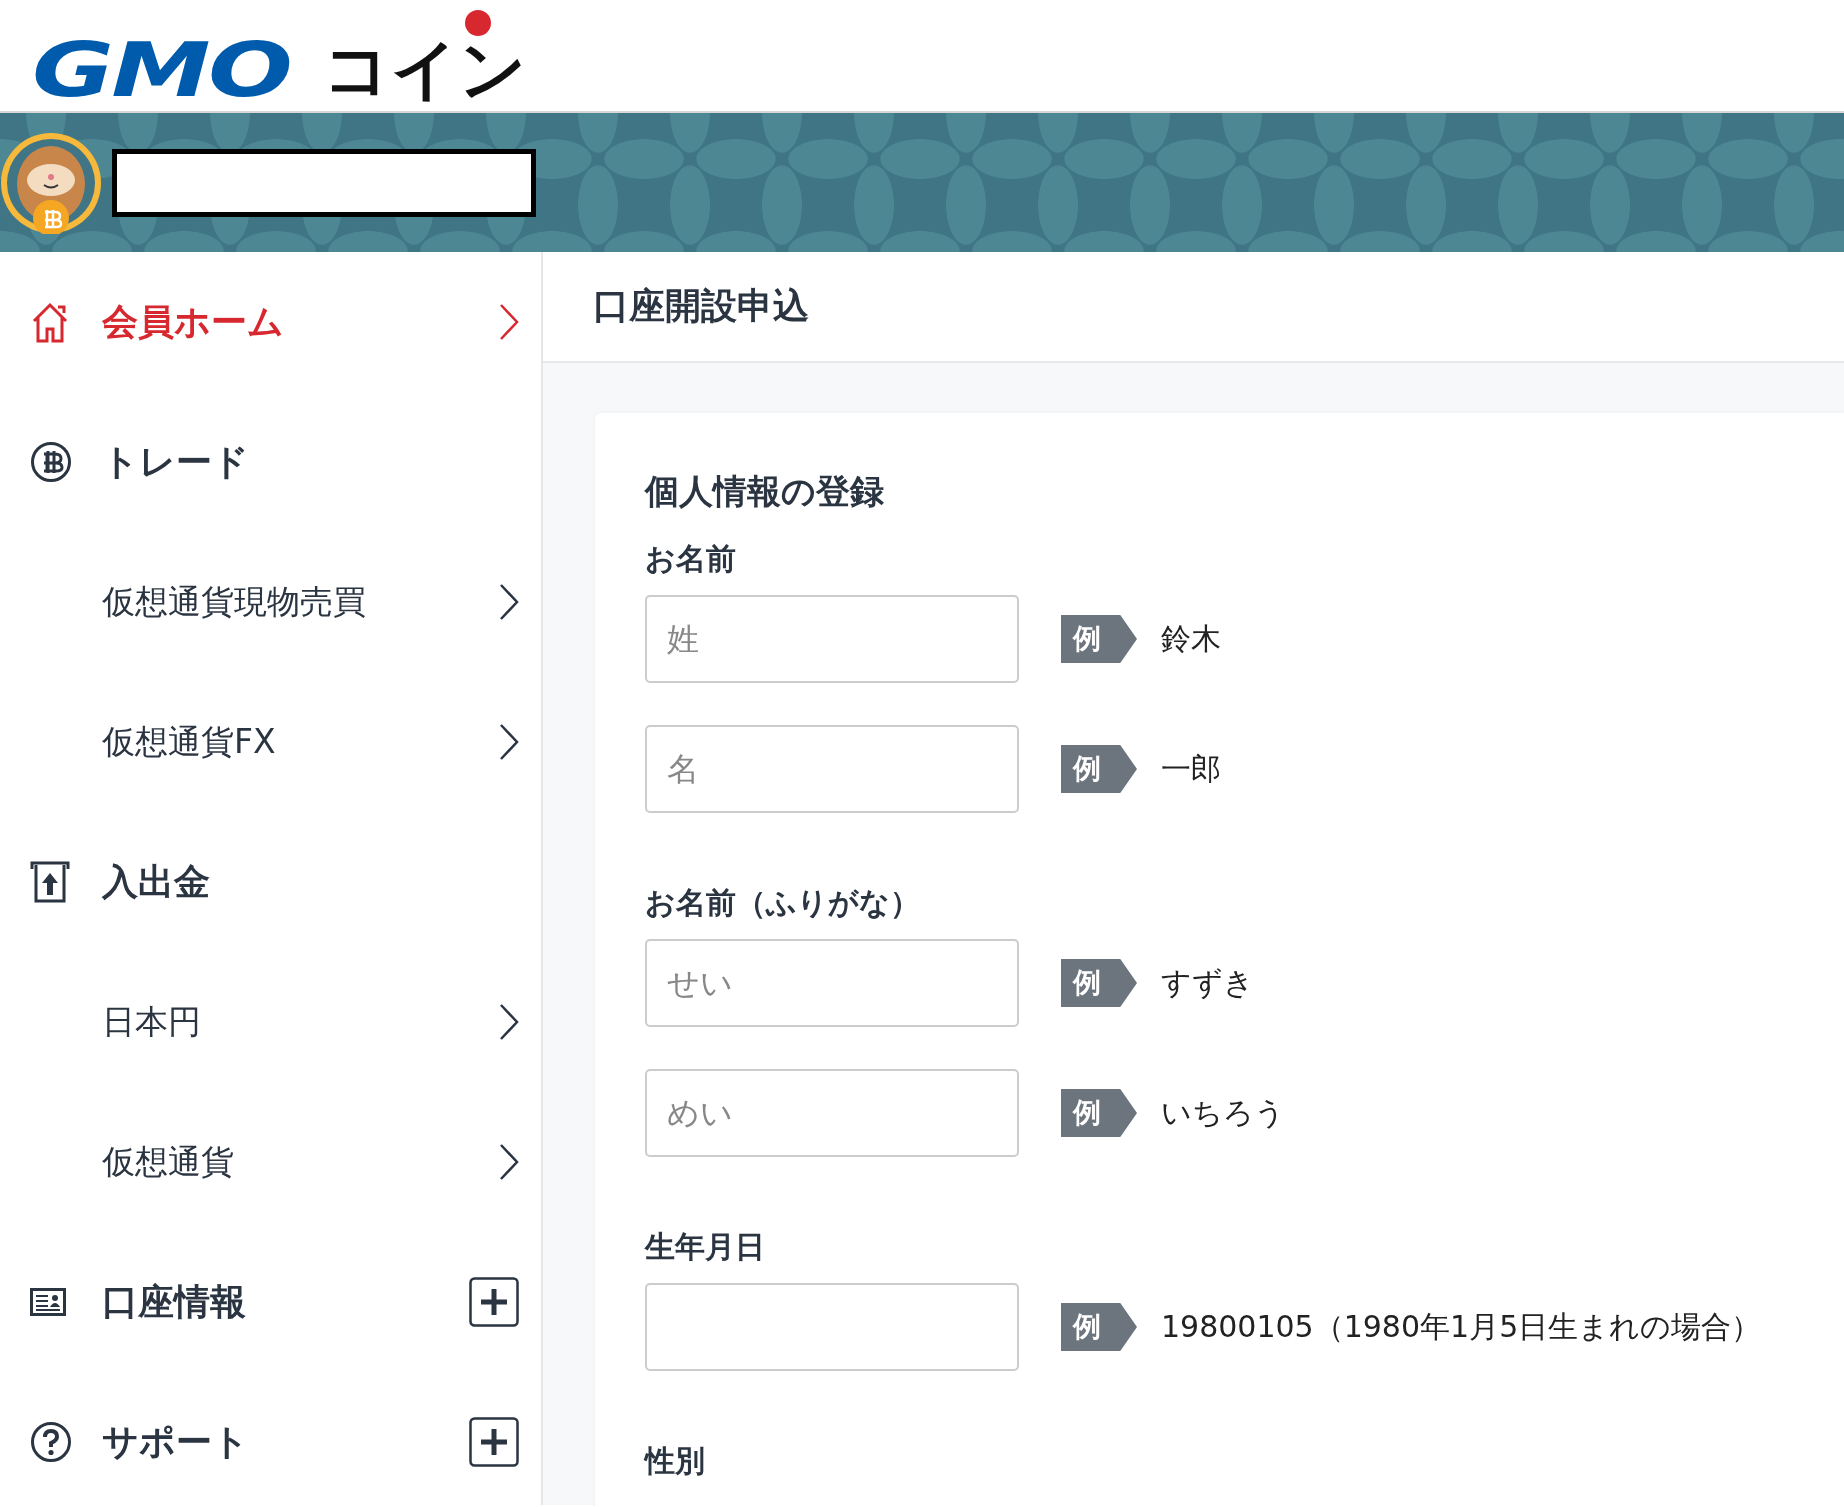 The image size is (1844, 1507). Describe the element at coordinates (1207, 982) in the screenshot. I see `example-text: すずき` at that location.